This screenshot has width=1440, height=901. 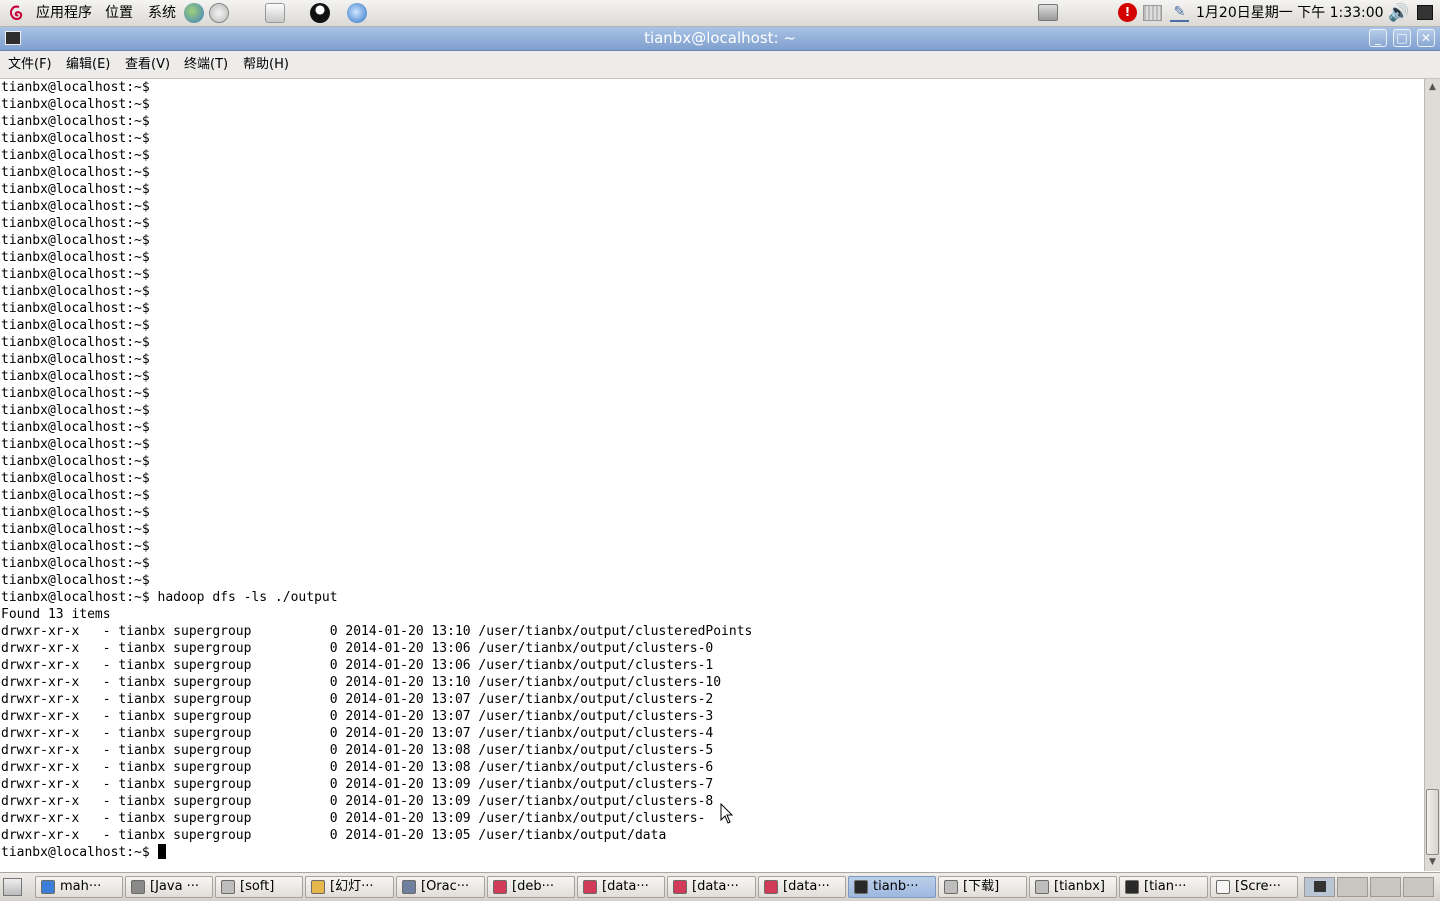 What do you see at coordinates (162, 13) in the screenshot?
I see `system-menu: 系统` at bounding box center [162, 13].